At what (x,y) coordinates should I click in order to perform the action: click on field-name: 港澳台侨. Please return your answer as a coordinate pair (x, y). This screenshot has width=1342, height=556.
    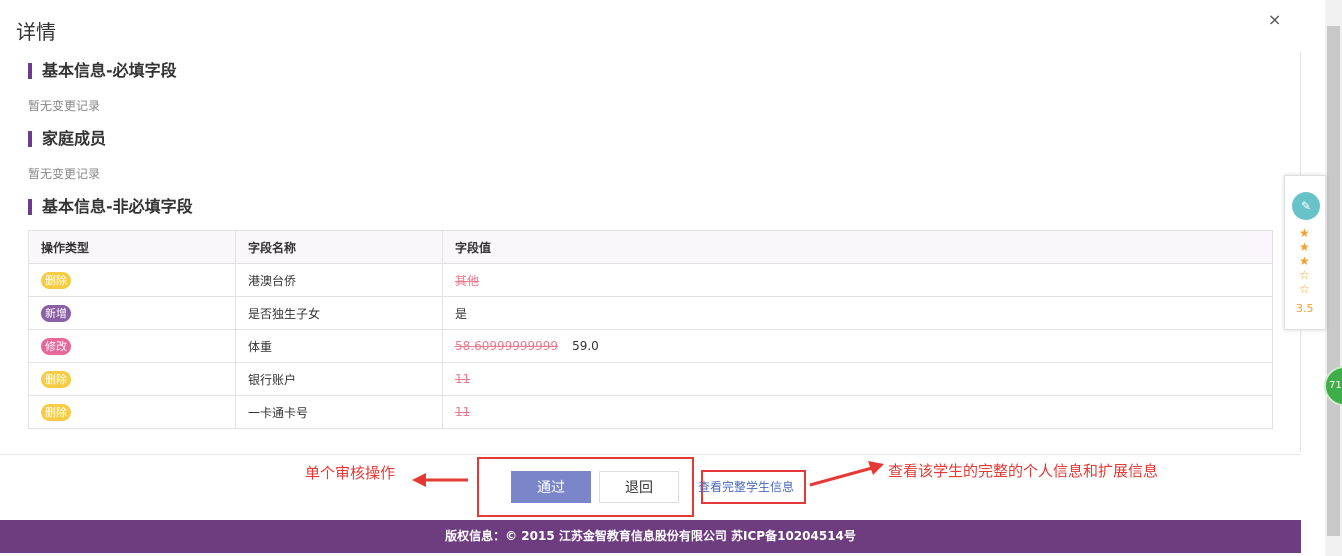
    Looking at the image, I should click on (339, 280).